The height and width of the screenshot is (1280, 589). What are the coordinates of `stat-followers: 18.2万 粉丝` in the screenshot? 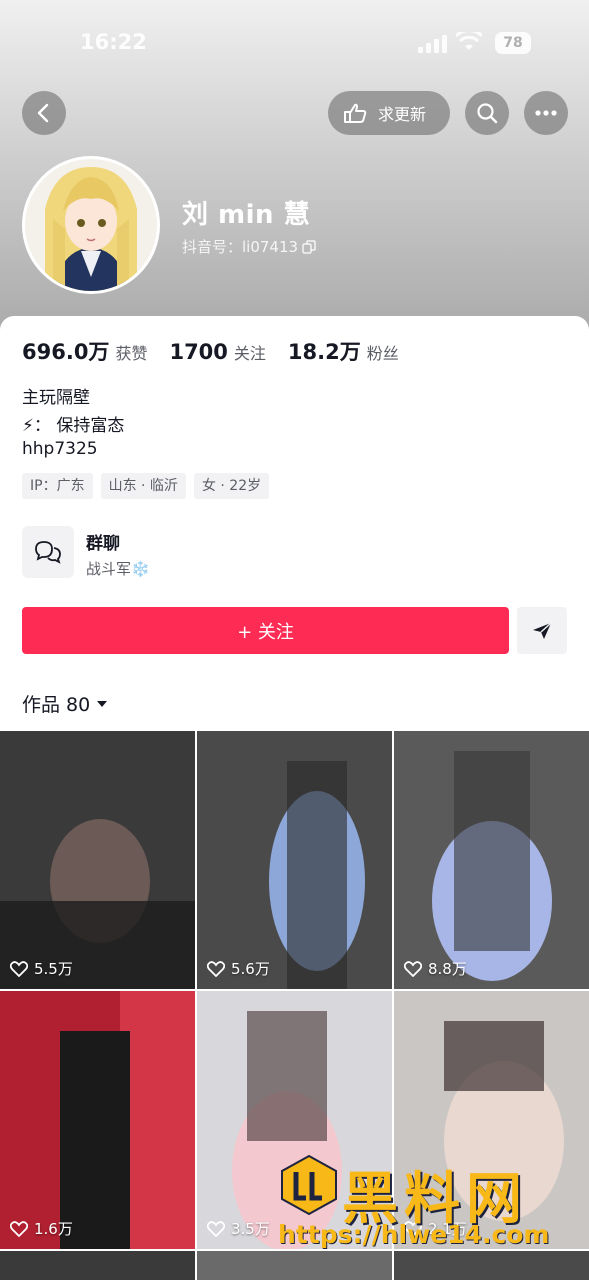 It's located at (343, 351).